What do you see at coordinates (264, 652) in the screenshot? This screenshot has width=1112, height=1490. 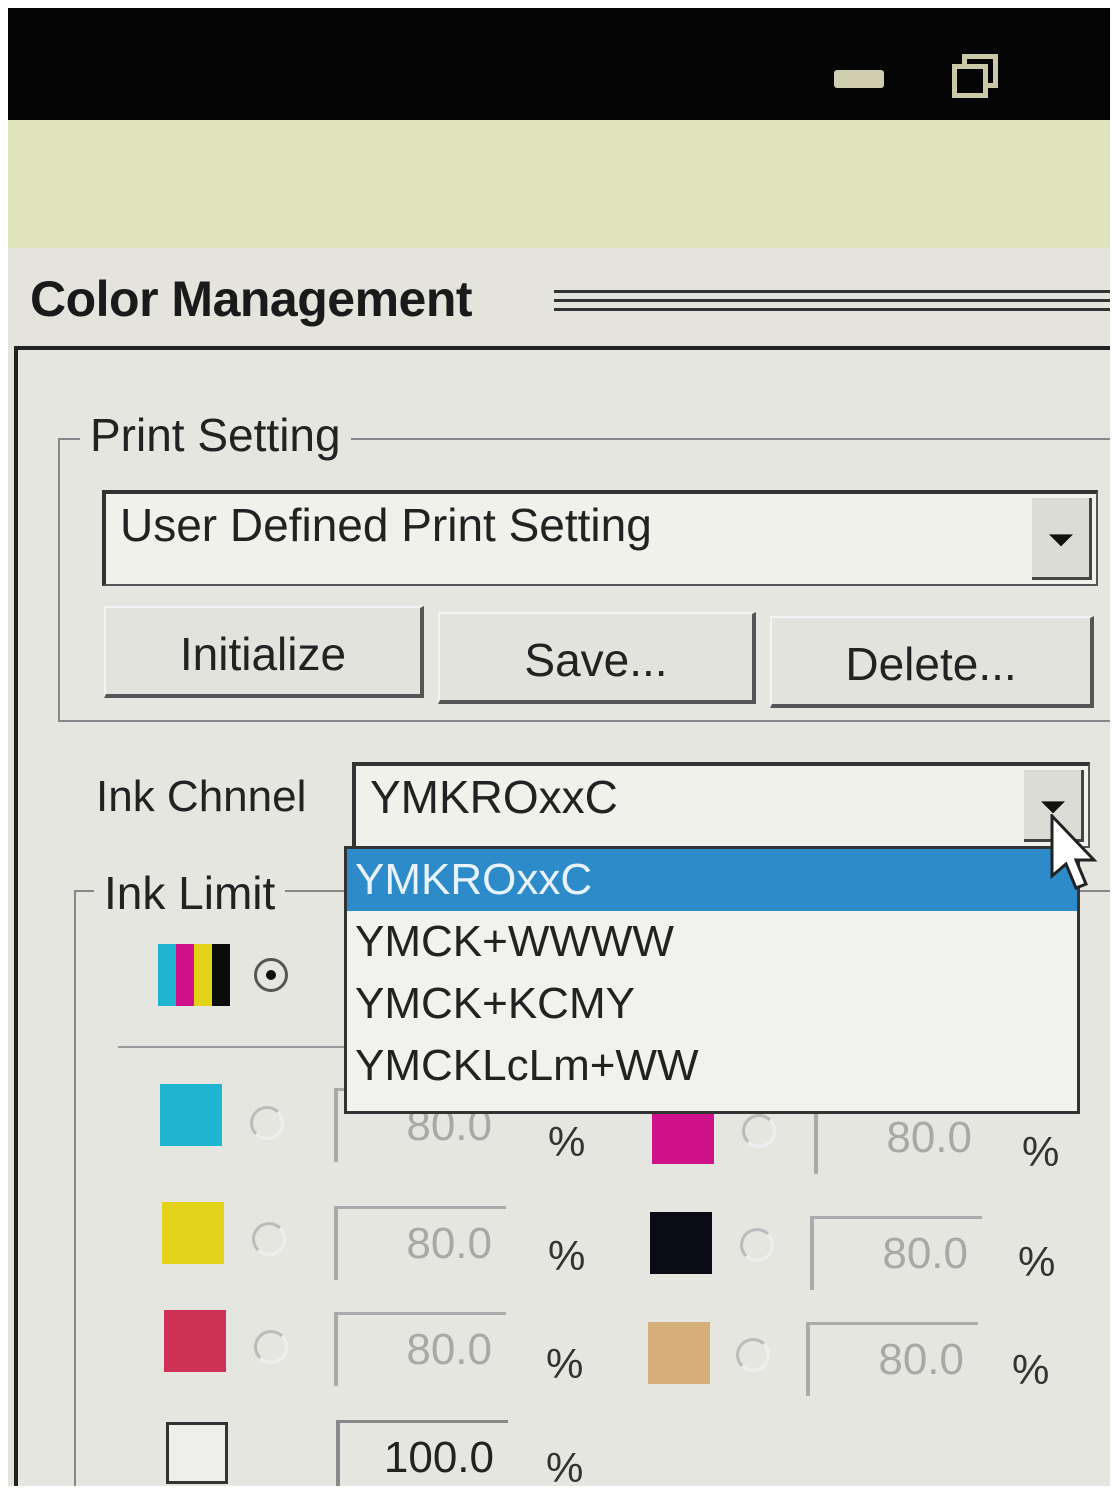 I see `initialize-button: Initialize` at bounding box center [264, 652].